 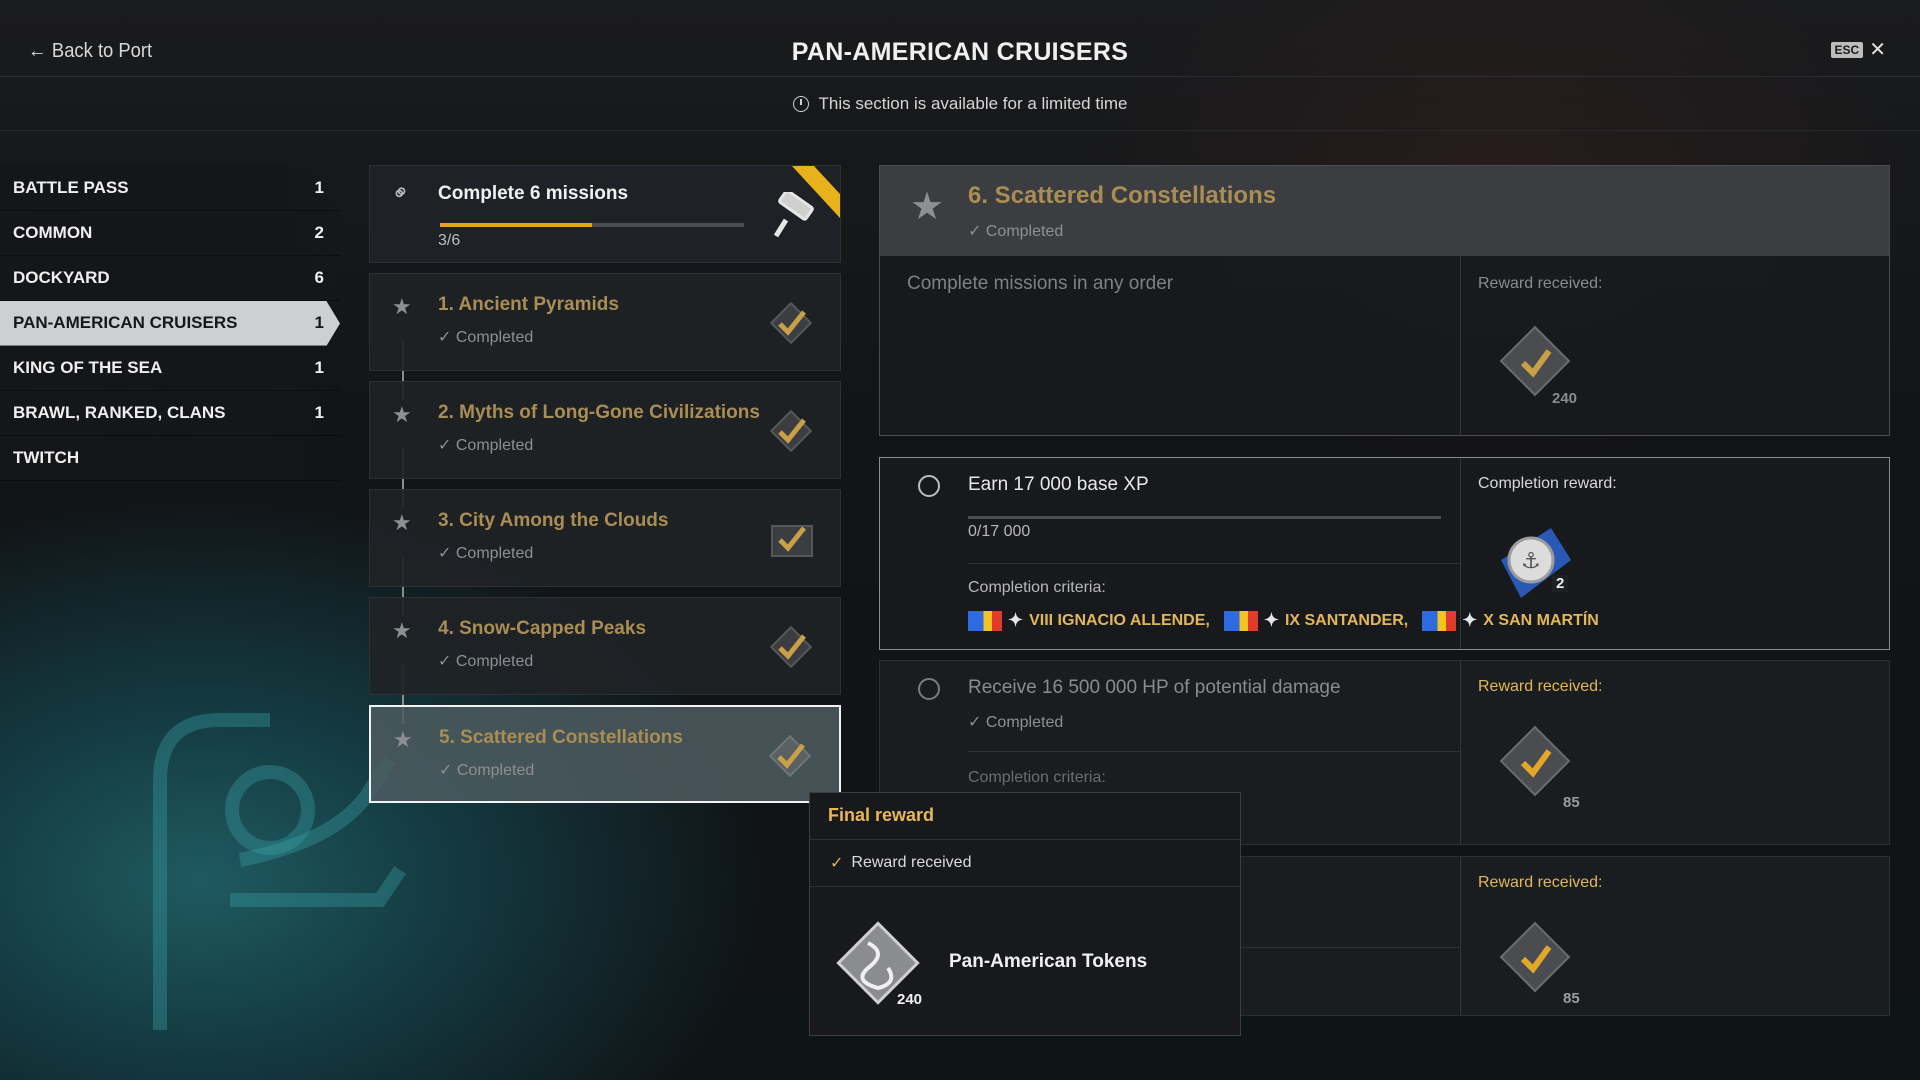 What do you see at coordinates (553, 520) in the screenshot?
I see `mission-name: 3. City Among the Clouds` at bounding box center [553, 520].